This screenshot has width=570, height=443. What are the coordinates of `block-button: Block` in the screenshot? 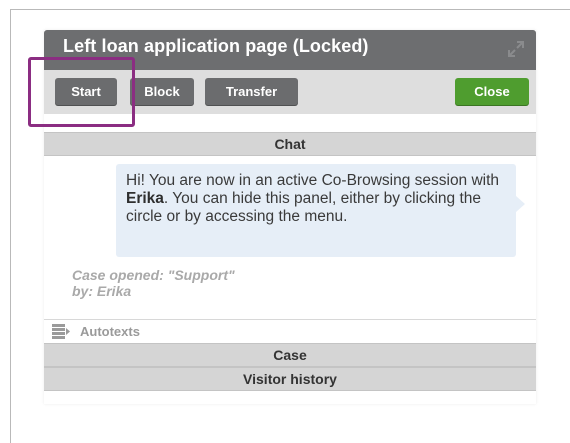 It's located at (162, 92).